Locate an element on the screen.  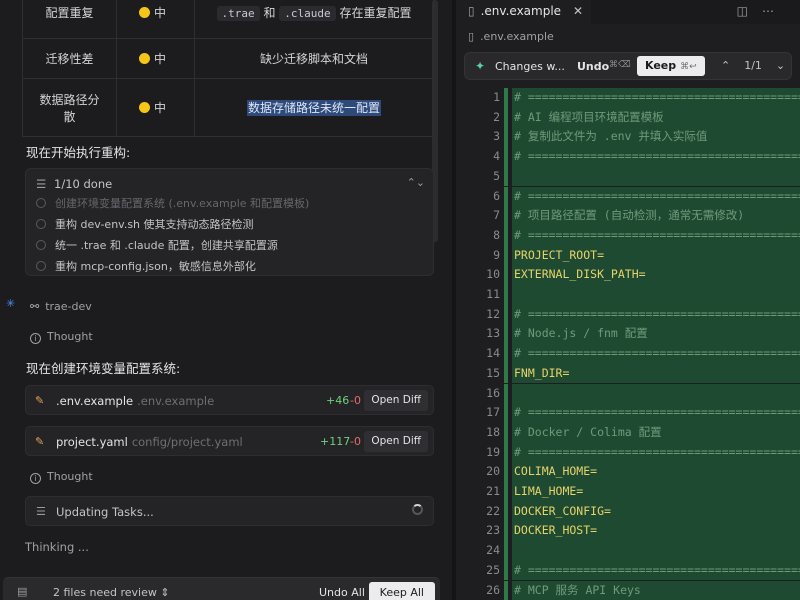
undo-all-button: Undo All is located at coordinates (342, 592).